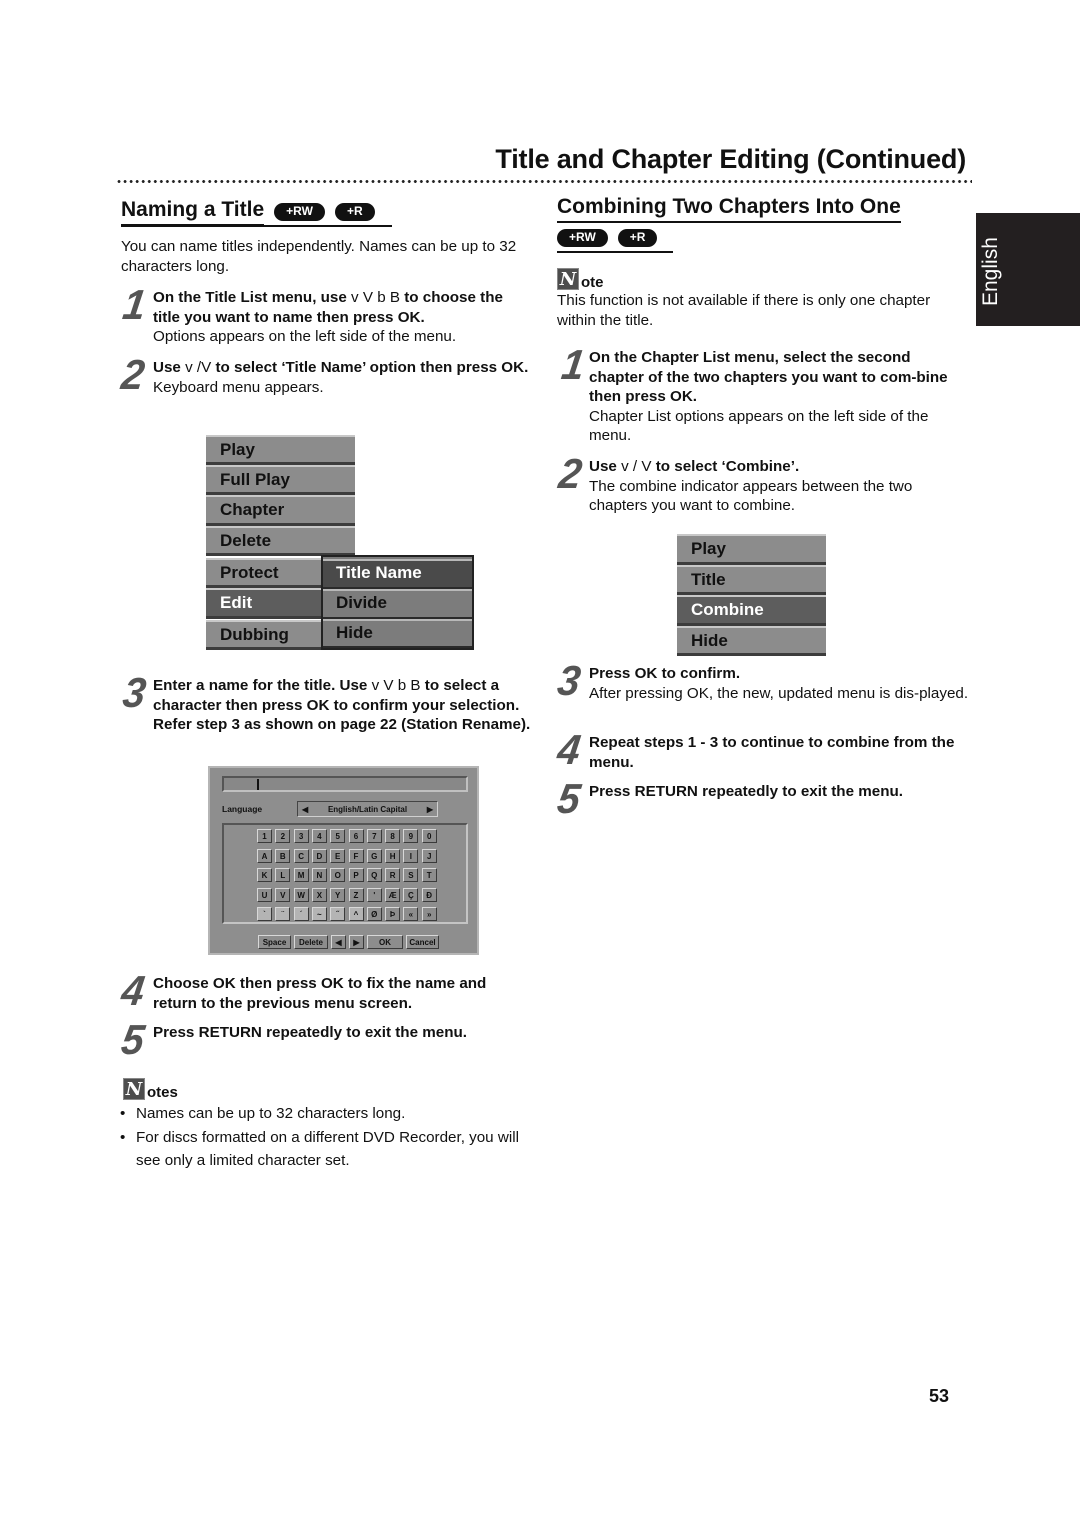 The height and width of the screenshot is (1528, 1080). What do you see at coordinates (331, 1114) in the screenshot?
I see `note-item: Names can be up to 32 characters long.` at bounding box center [331, 1114].